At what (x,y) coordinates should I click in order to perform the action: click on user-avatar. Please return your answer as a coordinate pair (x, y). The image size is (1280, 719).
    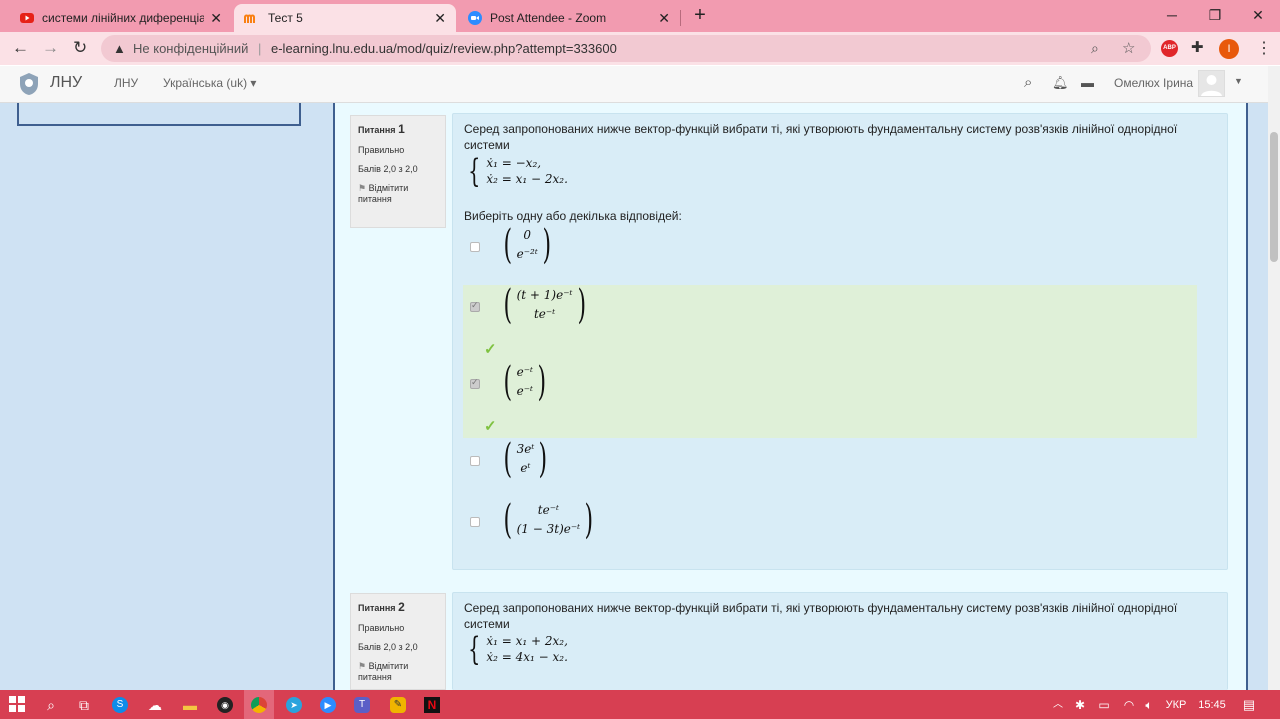
    Looking at the image, I should click on (1211, 83).